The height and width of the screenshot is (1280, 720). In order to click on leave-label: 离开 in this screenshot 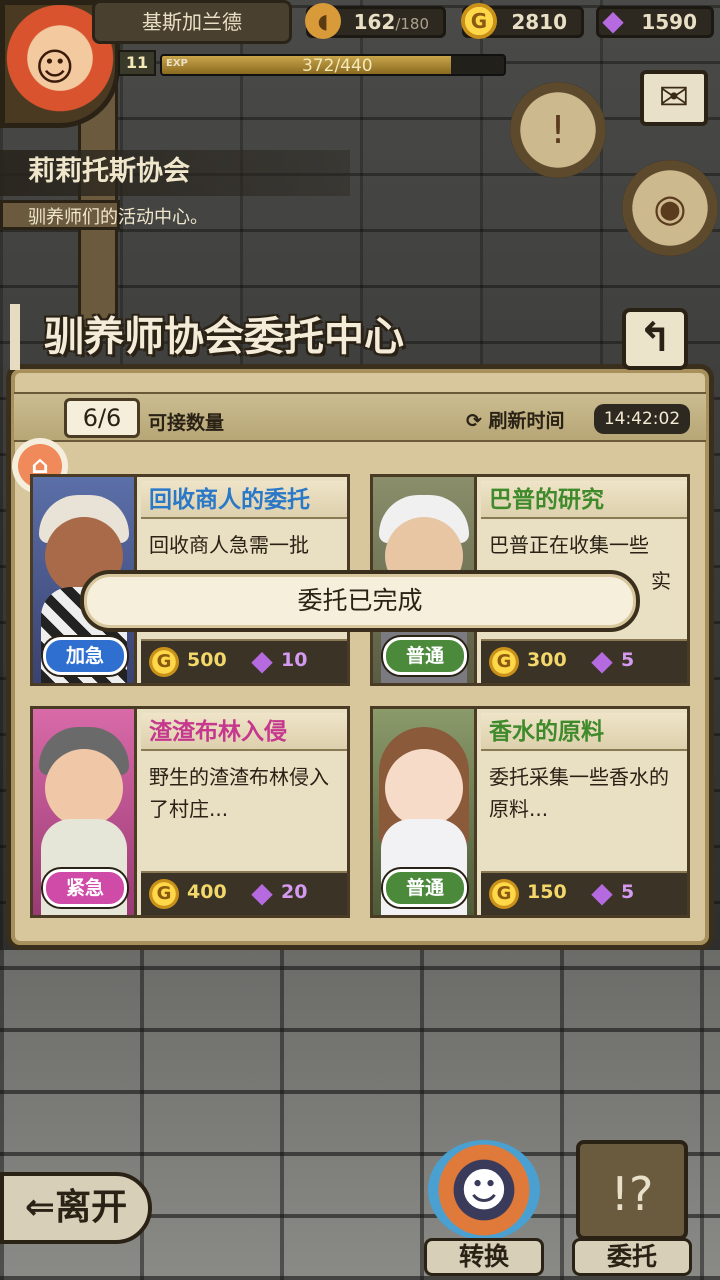, I will do `click(91, 1207)`.